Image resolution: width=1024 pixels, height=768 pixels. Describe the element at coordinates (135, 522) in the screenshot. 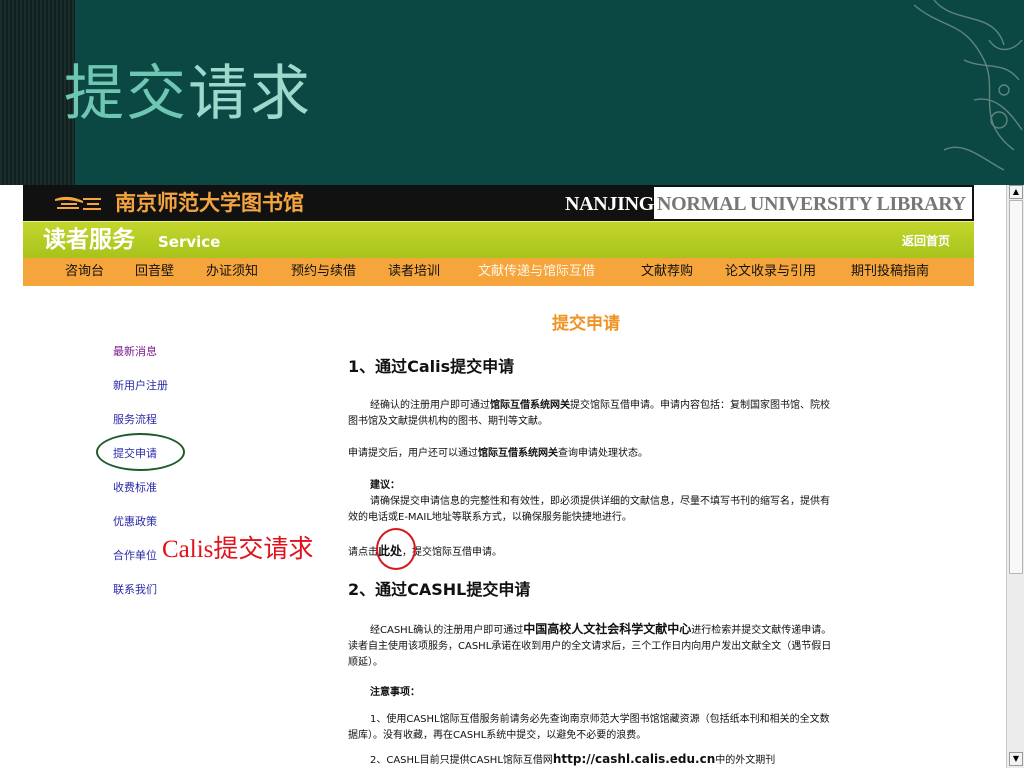

I see `sidebar-item-discount: 优惠政策` at that location.